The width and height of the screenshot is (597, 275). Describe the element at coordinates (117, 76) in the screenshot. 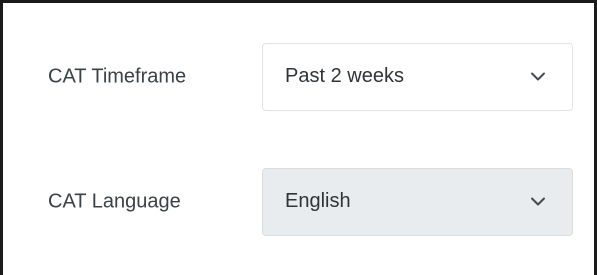

I see `timeframe-label: CAT Timeframe` at that location.